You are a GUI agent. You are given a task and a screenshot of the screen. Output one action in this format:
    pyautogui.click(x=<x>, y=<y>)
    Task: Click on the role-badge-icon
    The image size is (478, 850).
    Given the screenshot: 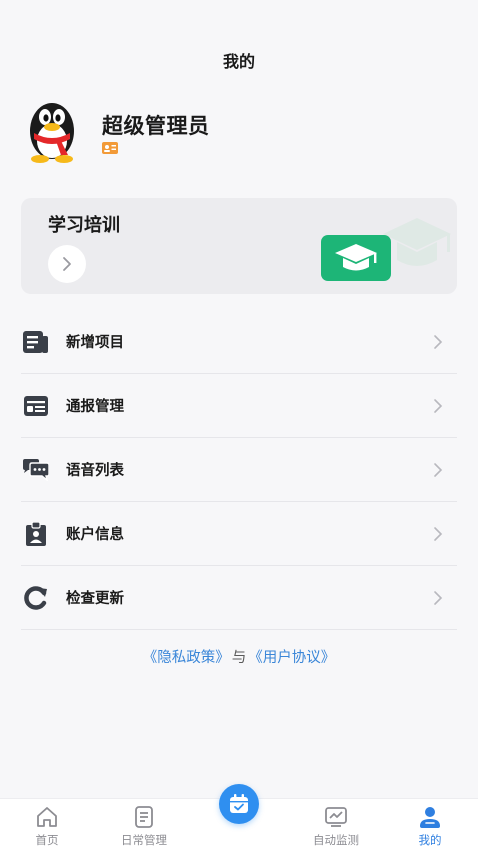 What is the action you would take?
    pyautogui.click(x=110, y=148)
    